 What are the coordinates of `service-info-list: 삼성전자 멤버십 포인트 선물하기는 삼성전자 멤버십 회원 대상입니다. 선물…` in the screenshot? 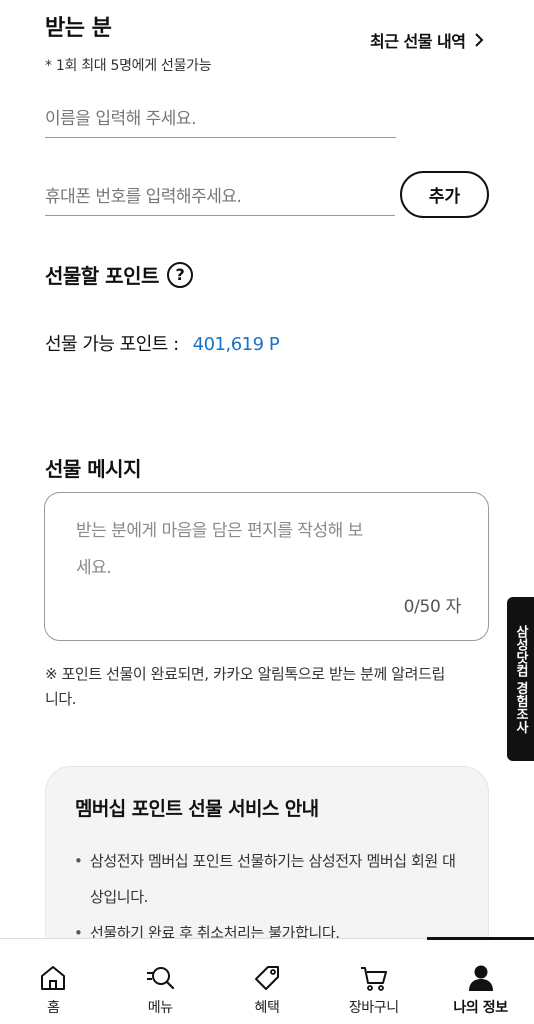 It's located at (269, 890).